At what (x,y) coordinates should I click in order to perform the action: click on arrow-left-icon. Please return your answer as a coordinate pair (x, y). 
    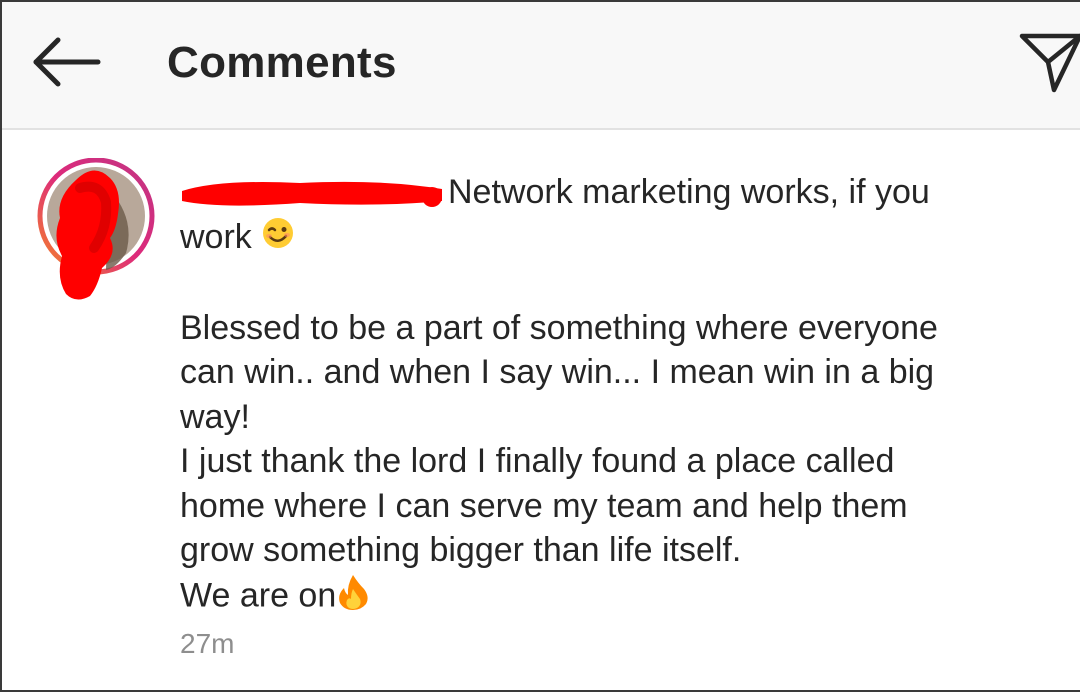
    Looking at the image, I should click on (67, 62).